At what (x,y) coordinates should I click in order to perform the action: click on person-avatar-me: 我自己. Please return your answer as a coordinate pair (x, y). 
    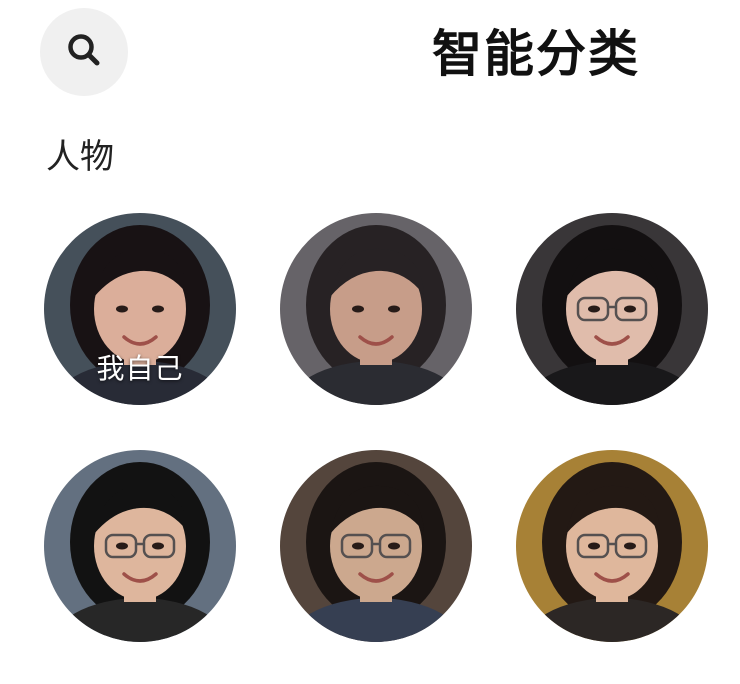
    Looking at the image, I should click on (140, 309).